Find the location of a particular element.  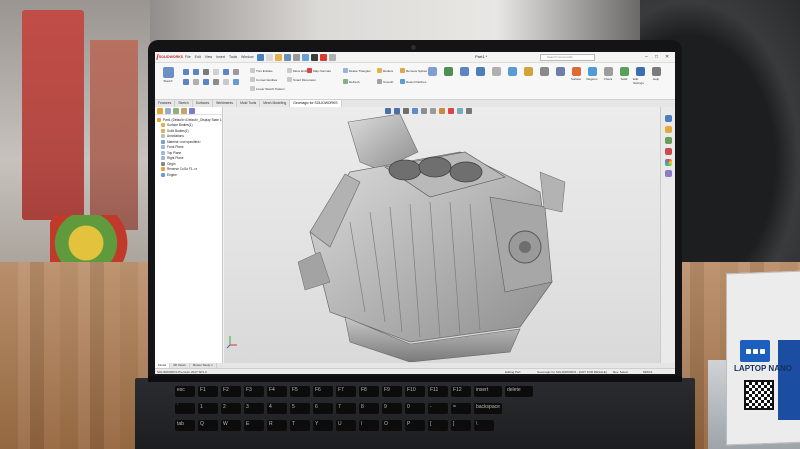

keyboard-key: O is located at coordinates (392, 425).